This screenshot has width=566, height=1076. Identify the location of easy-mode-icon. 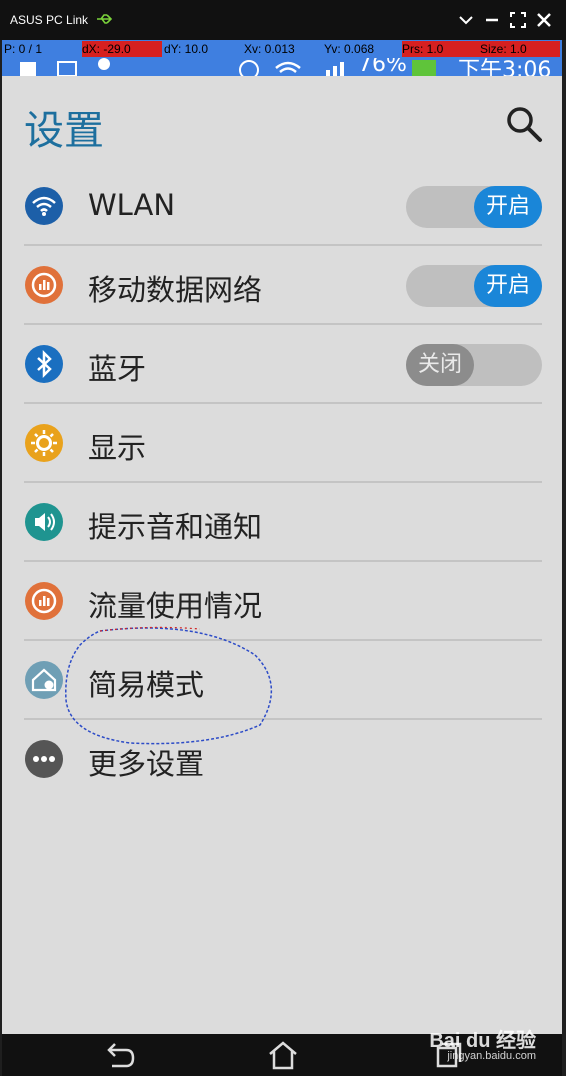
(44, 680).